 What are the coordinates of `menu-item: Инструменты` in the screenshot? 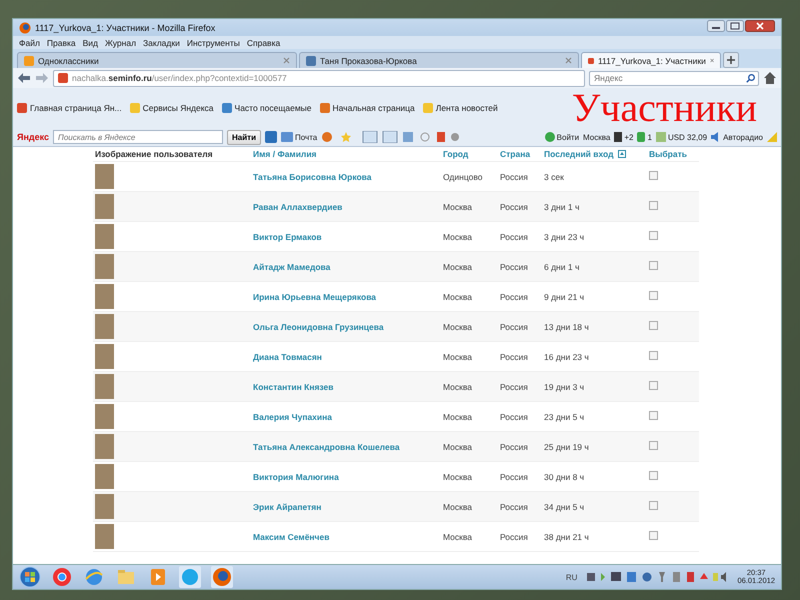 It's located at (213, 43).